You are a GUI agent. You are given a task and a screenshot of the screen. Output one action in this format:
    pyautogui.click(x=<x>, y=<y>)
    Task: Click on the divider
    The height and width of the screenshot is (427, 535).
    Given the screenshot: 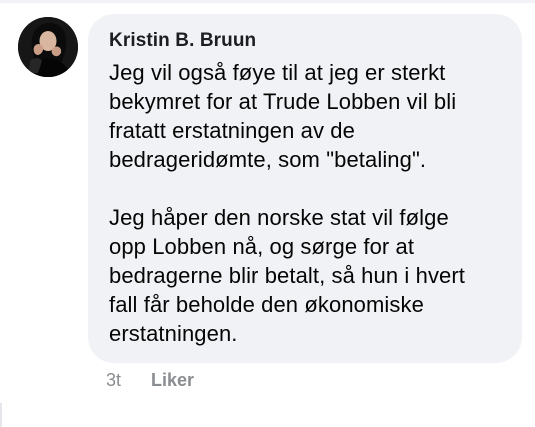 What is the action you would take?
    pyautogui.click(x=1, y=415)
    